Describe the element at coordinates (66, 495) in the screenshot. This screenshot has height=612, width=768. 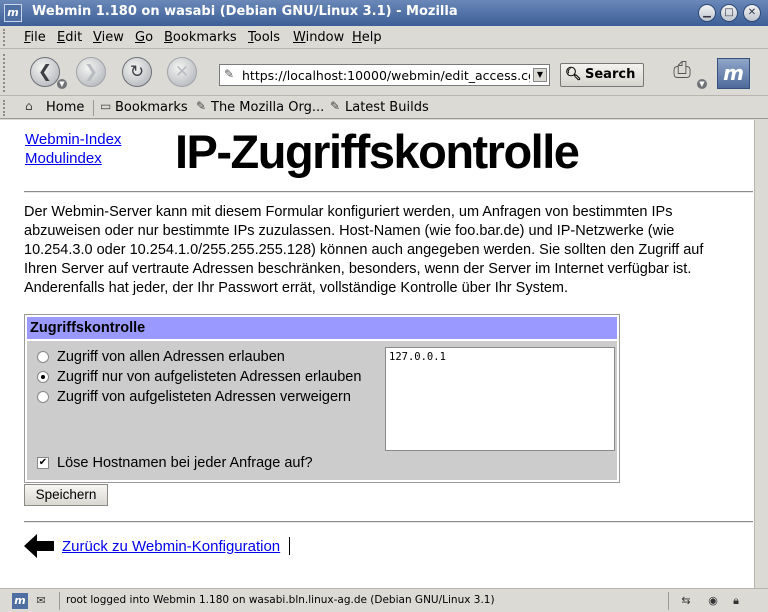
I see `save-button: Speichern` at that location.